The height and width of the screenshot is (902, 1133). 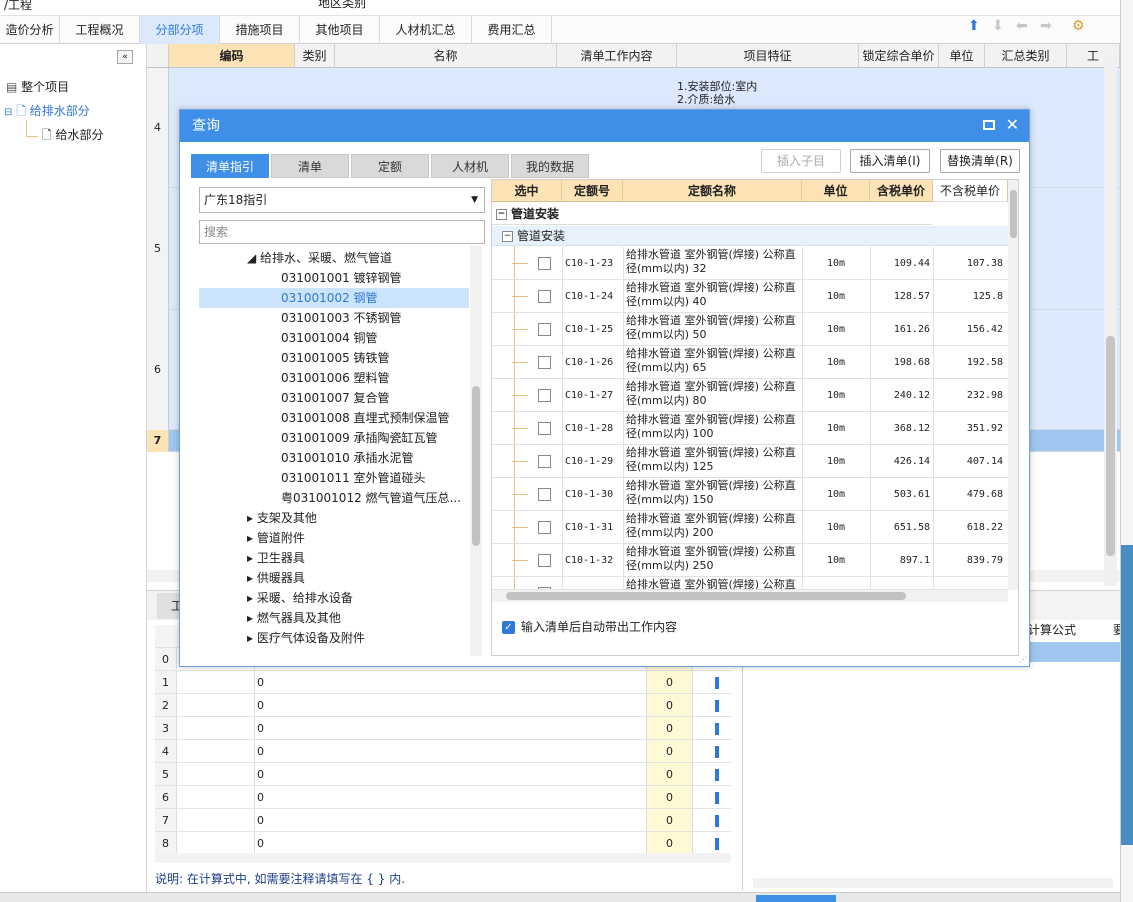 I want to click on tree-node: 031001008 直埋式预制保温管, so click(x=334, y=418).